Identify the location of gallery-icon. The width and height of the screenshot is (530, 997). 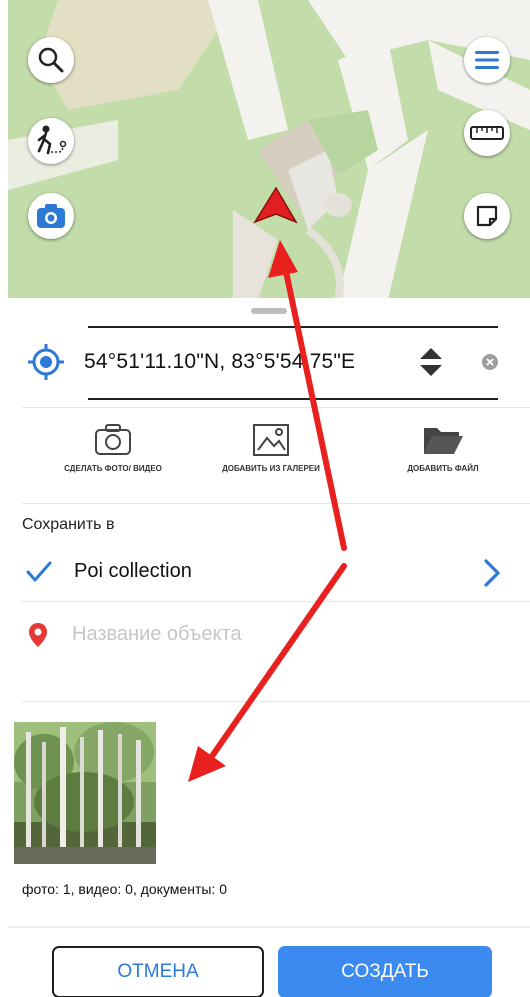
(271, 440).